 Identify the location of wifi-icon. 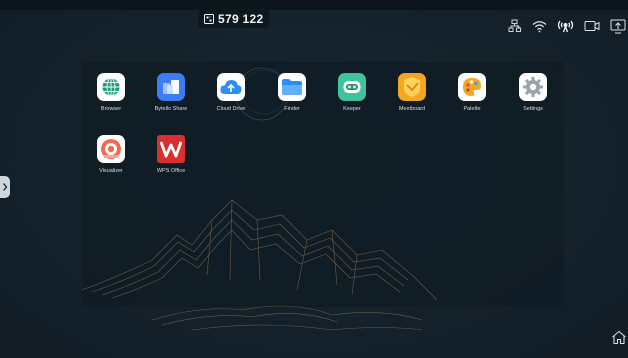
(539, 26).